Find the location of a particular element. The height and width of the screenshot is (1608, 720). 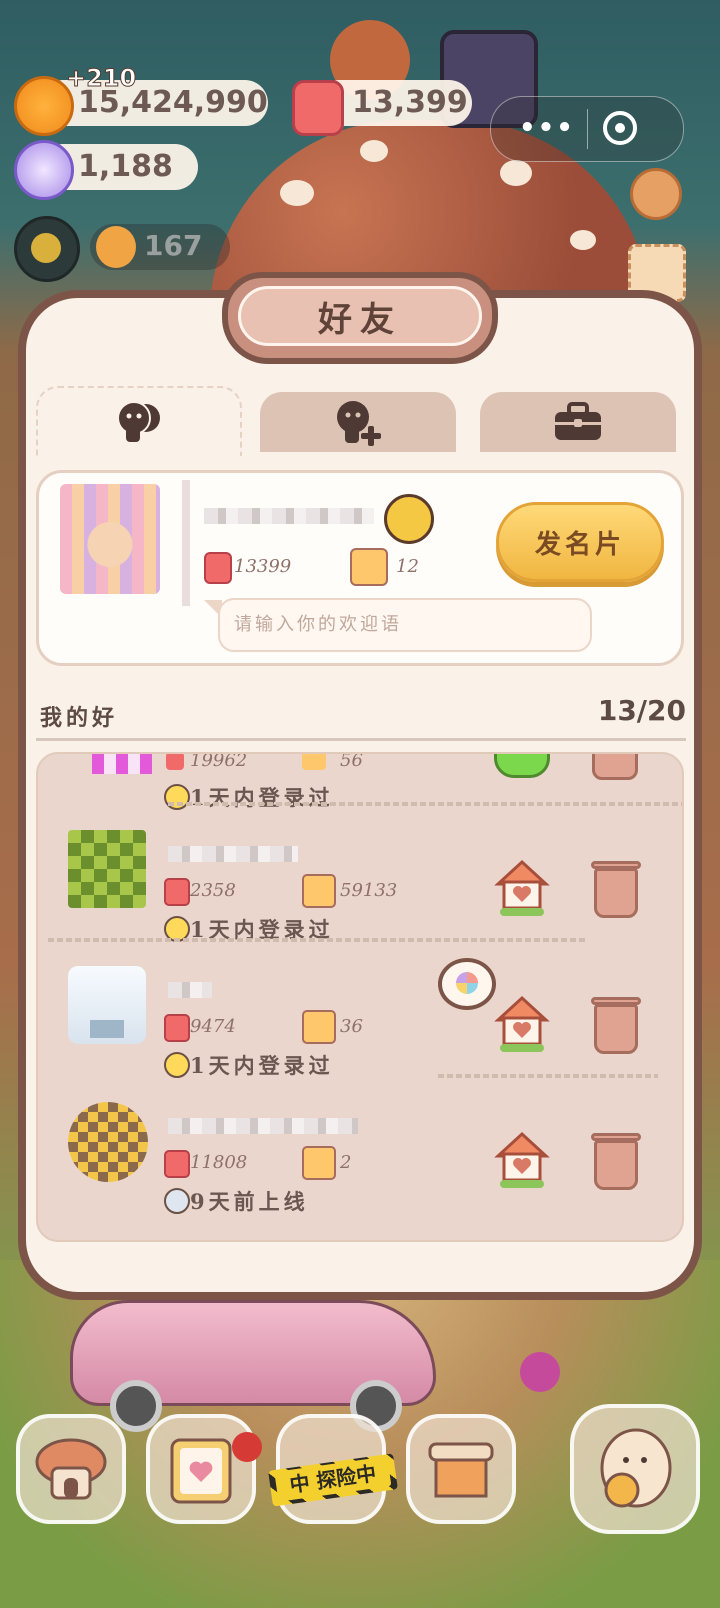

shop-stall-icon is located at coordinates (461, 1470).